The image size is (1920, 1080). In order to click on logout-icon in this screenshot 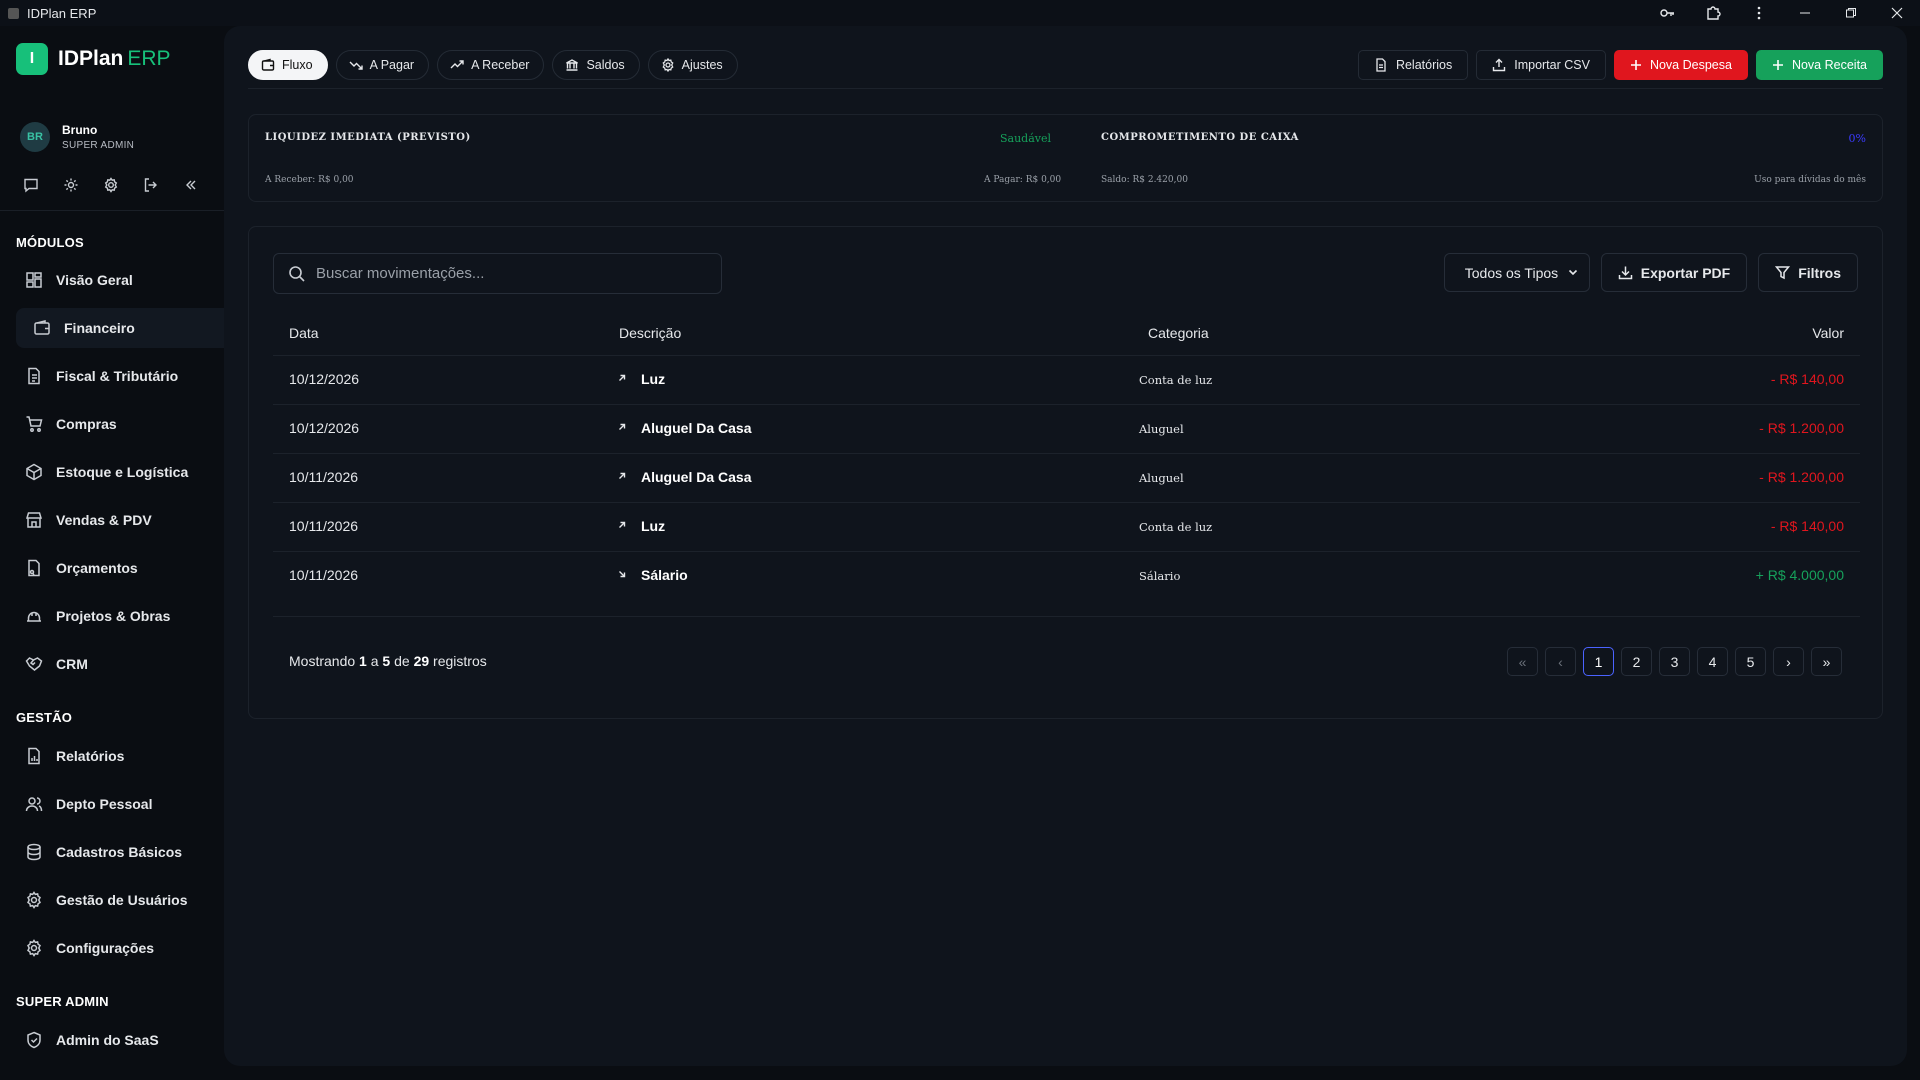, I will do `click(150, 184)`.